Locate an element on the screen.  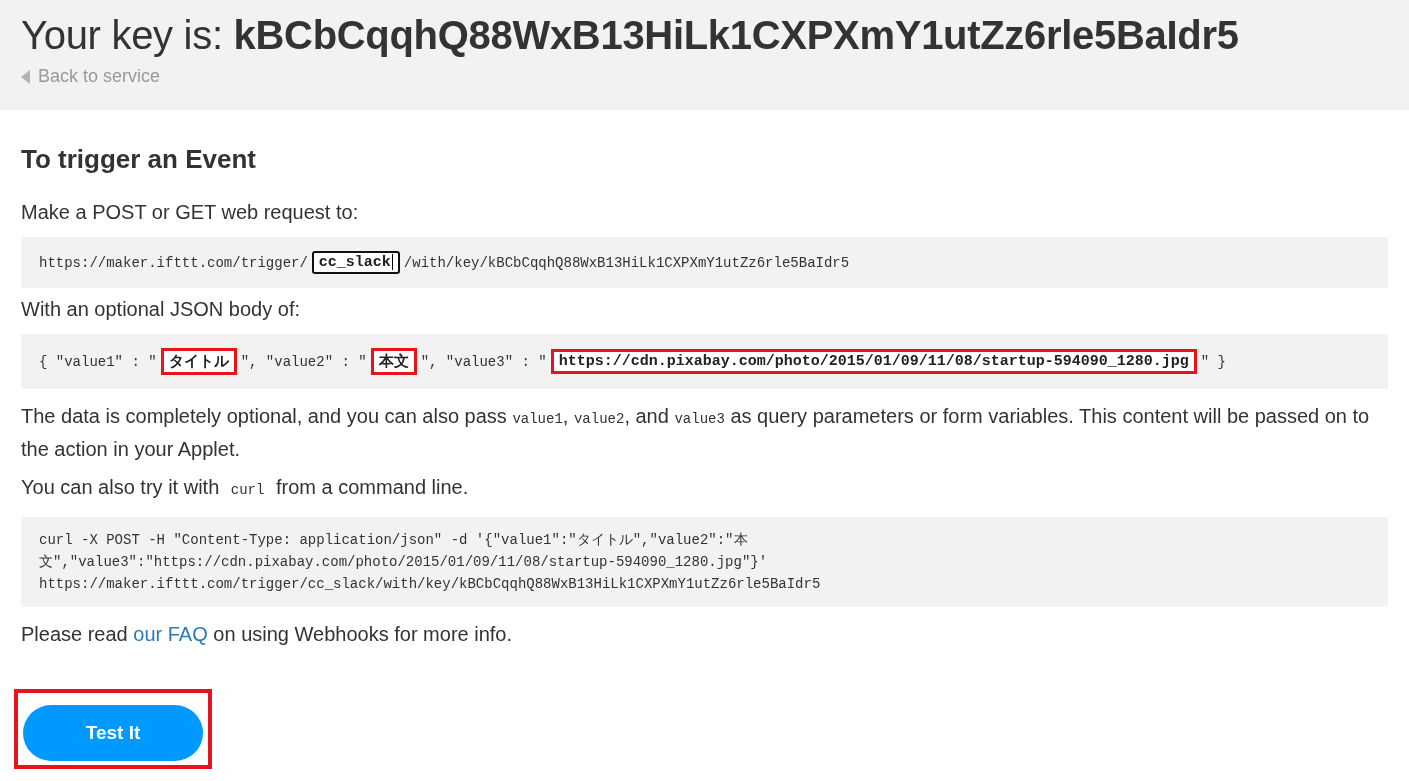
code-text: { "value1" : " is located at coordinates (98, 361).